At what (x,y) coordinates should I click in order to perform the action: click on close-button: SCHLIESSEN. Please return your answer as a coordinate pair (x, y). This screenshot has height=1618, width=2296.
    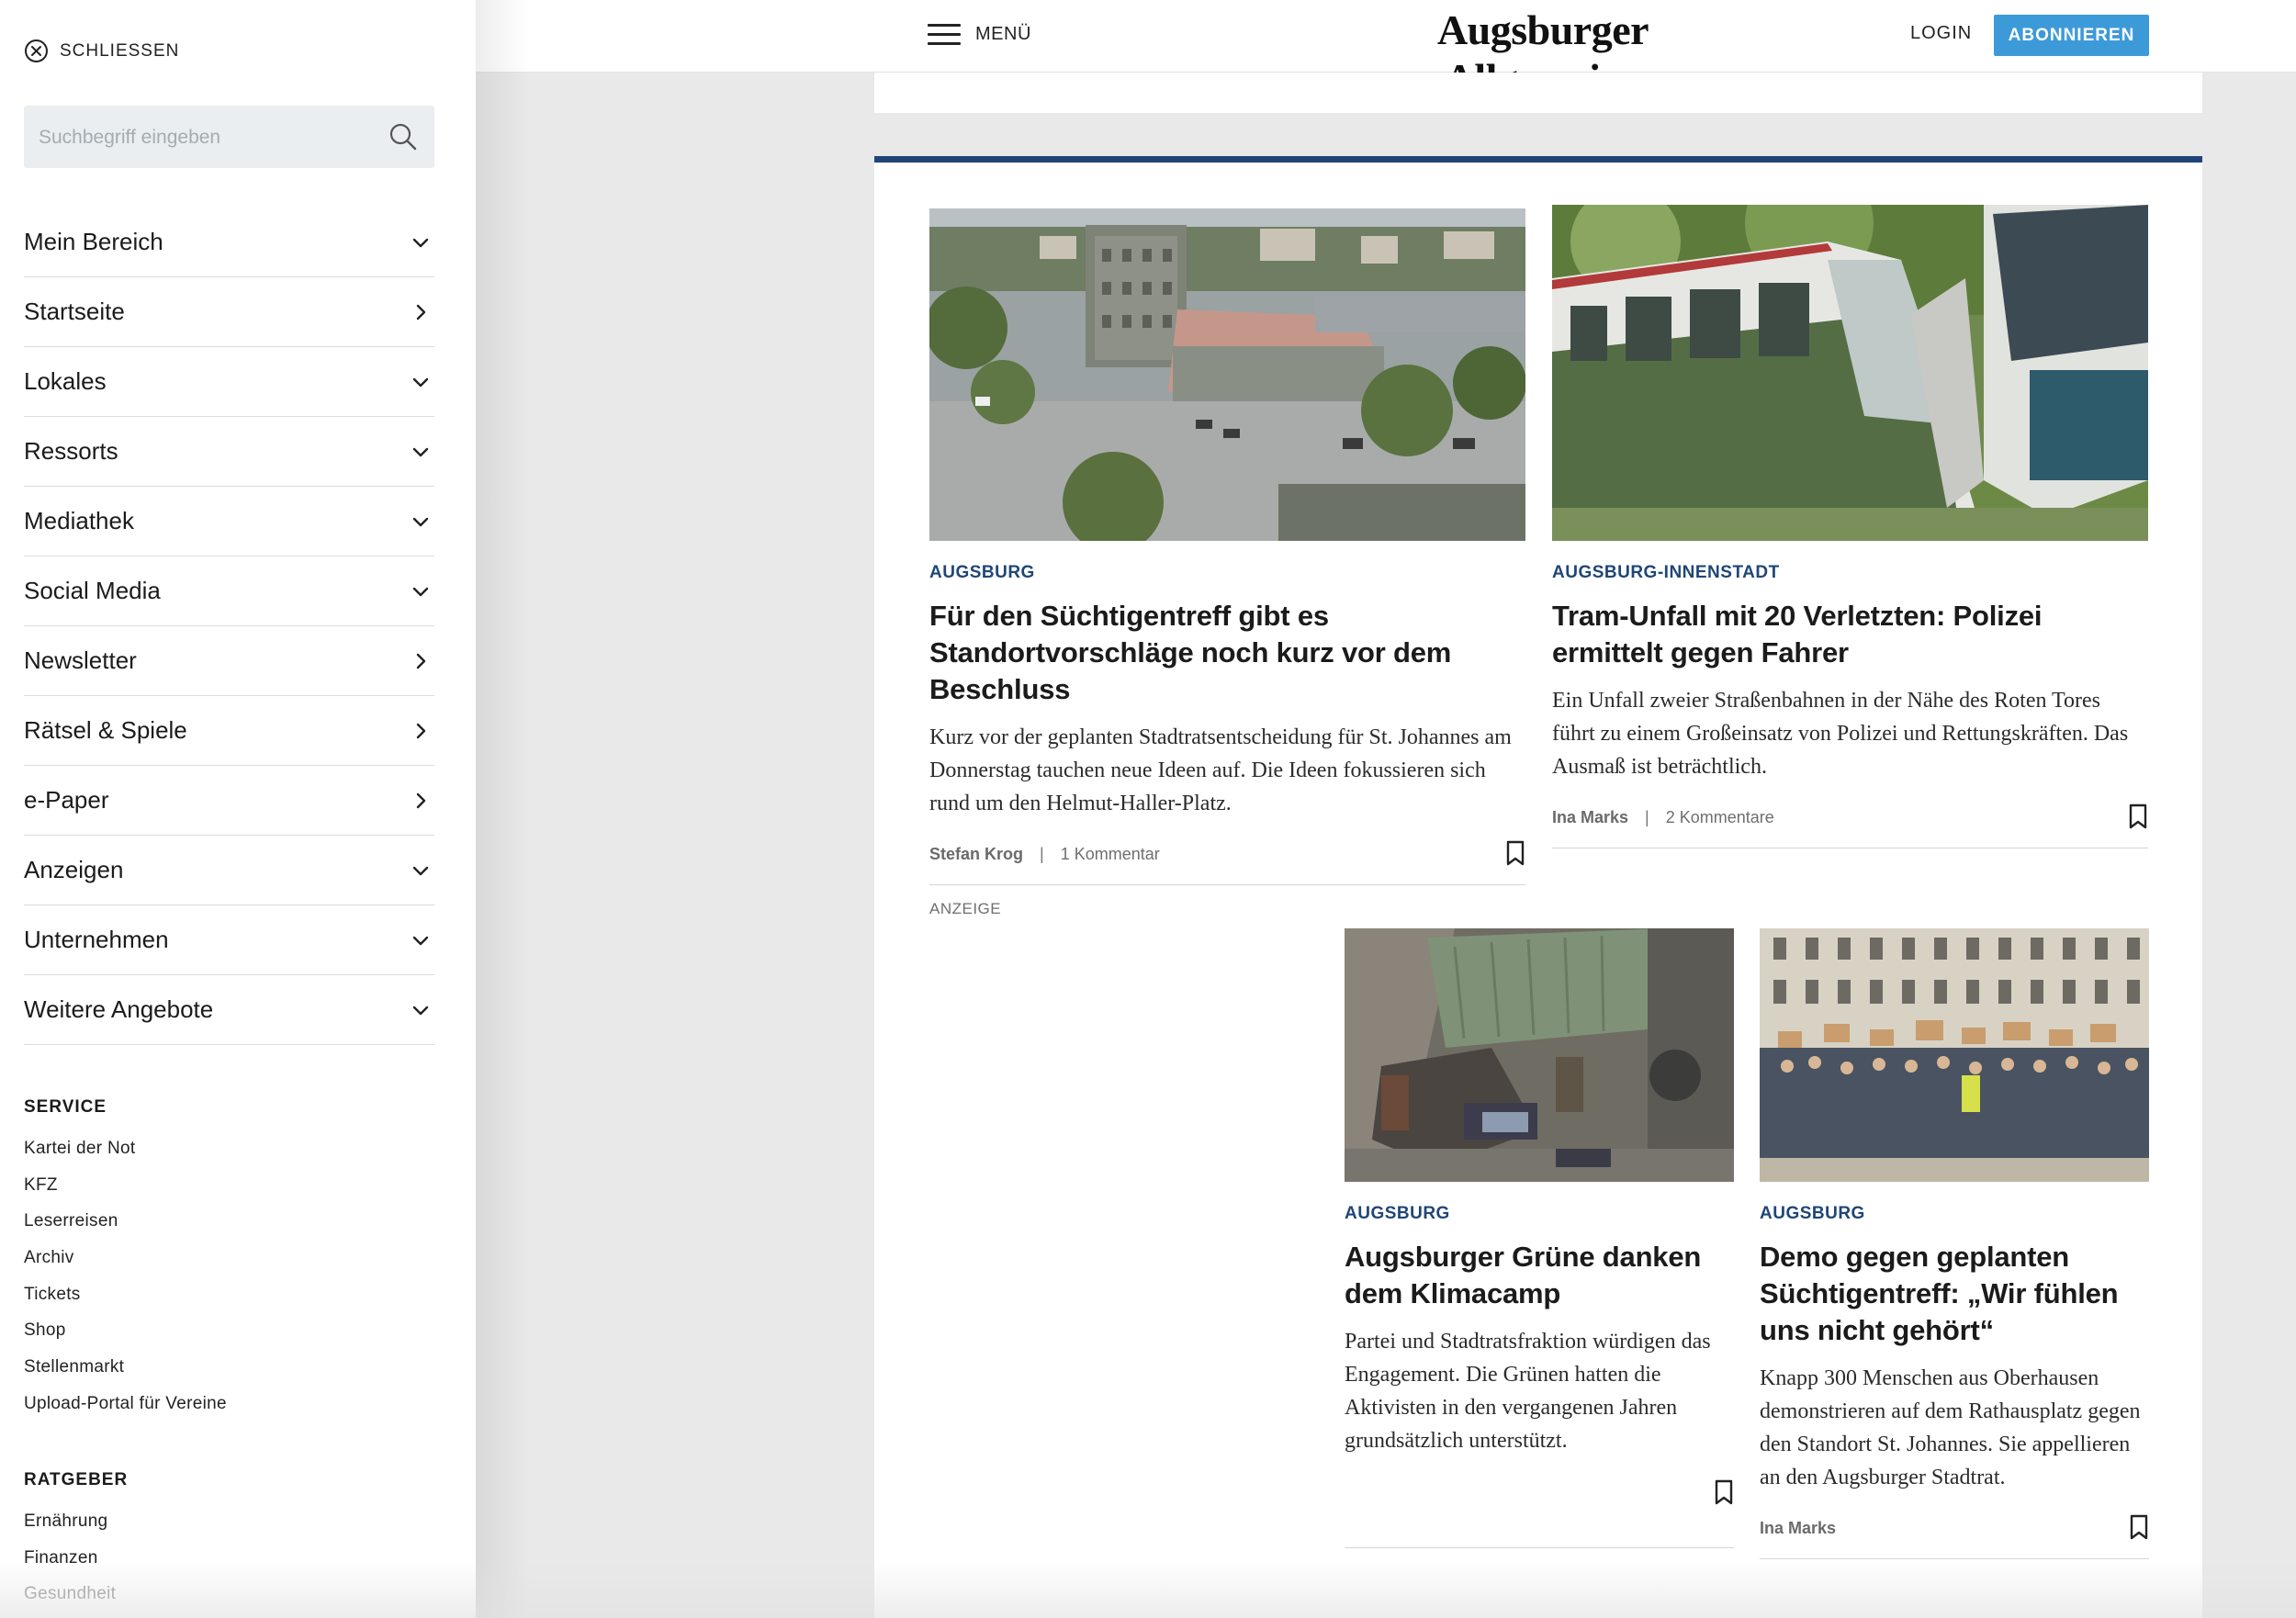
    Looking at the image, I should click on (102, 51).